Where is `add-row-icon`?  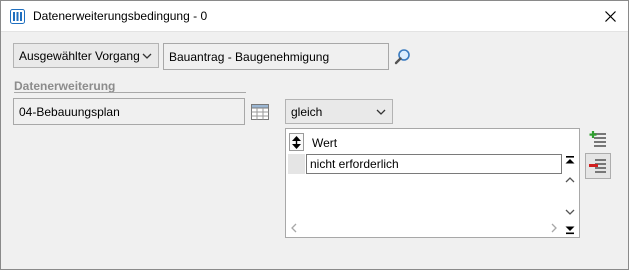
add-row-icon is located at coordinates (597, 139).